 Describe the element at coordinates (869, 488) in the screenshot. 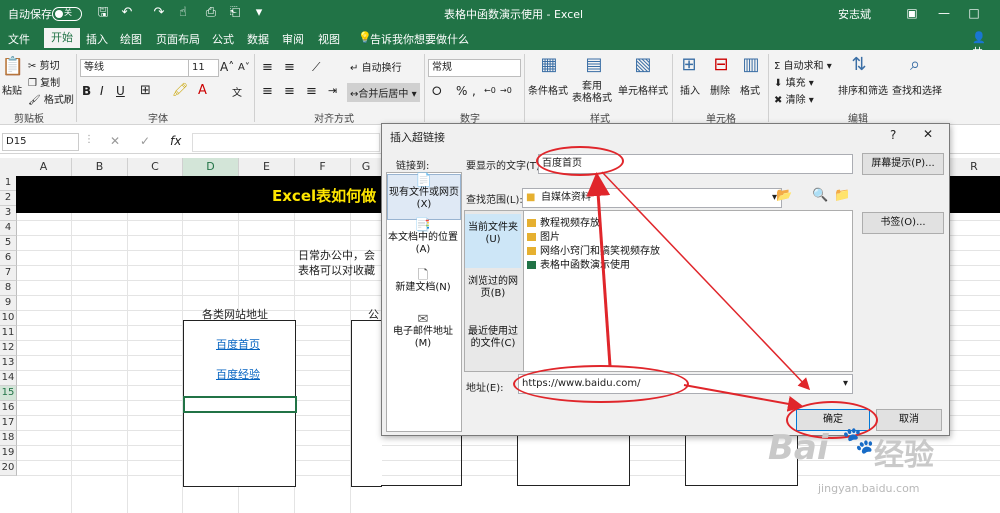

I see `watermark-url: jingyan.baidu.com` at that location.